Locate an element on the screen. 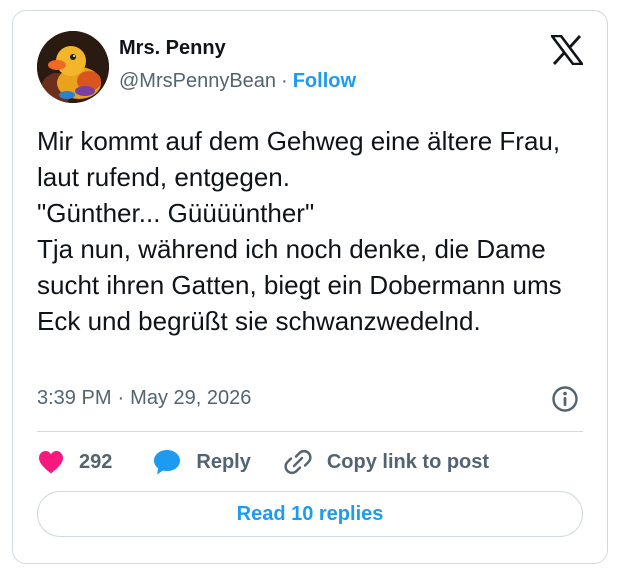  x-logo-icon is located at coordinates (567, 50).